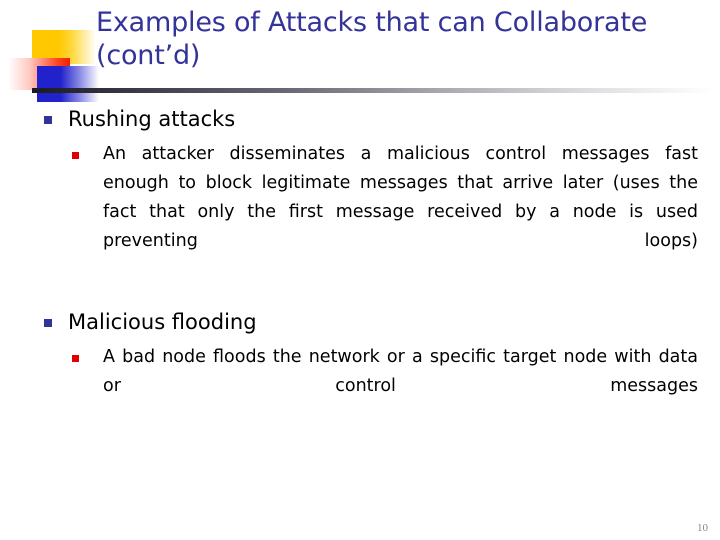 The image size is (720, 540). I want to click on deco-blue-block, so click(68, 84).